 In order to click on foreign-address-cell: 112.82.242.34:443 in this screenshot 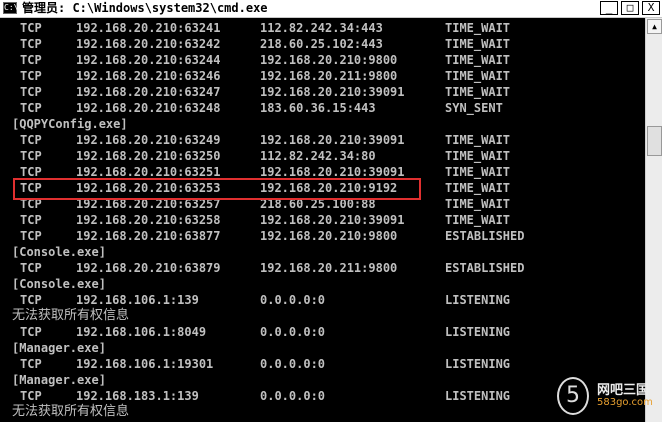, I will do `click(321, 28)`.